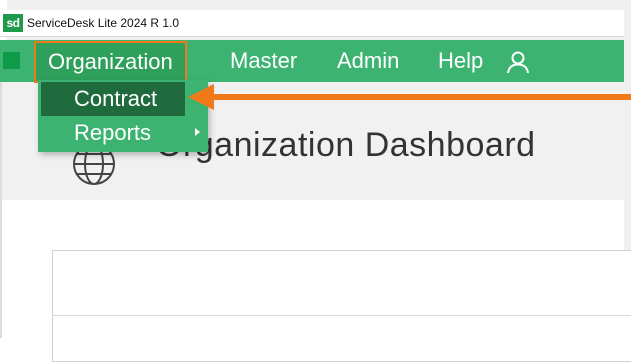 The width and height of the screenshot is (631, 362). I want to click on window-title: ServiceDesk Lite 2024 R 1.0, so click(103, 23).